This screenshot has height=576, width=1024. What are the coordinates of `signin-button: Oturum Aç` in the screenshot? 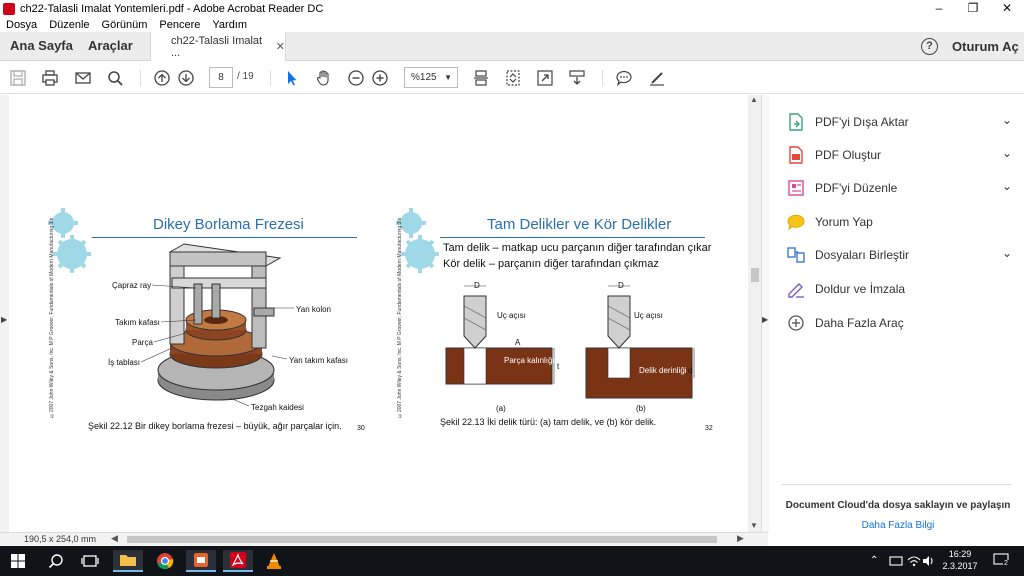 It's located at (985, 46).